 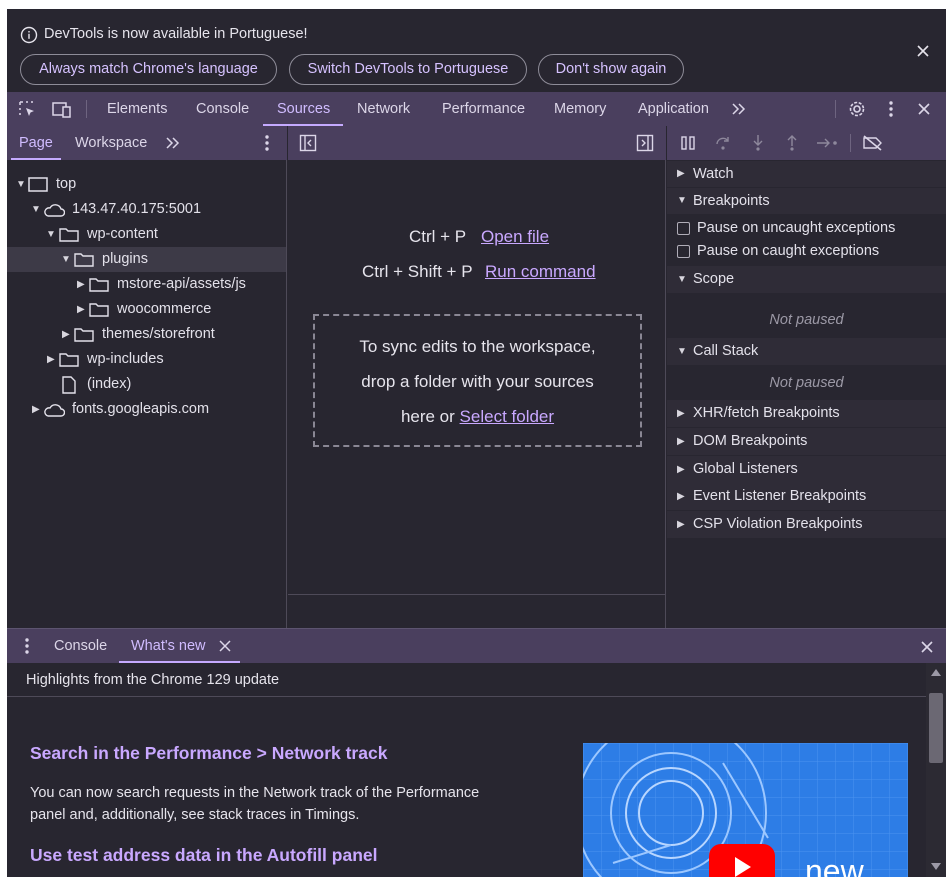 I want to click on tab-console: Console, so click(x=222, y=109).